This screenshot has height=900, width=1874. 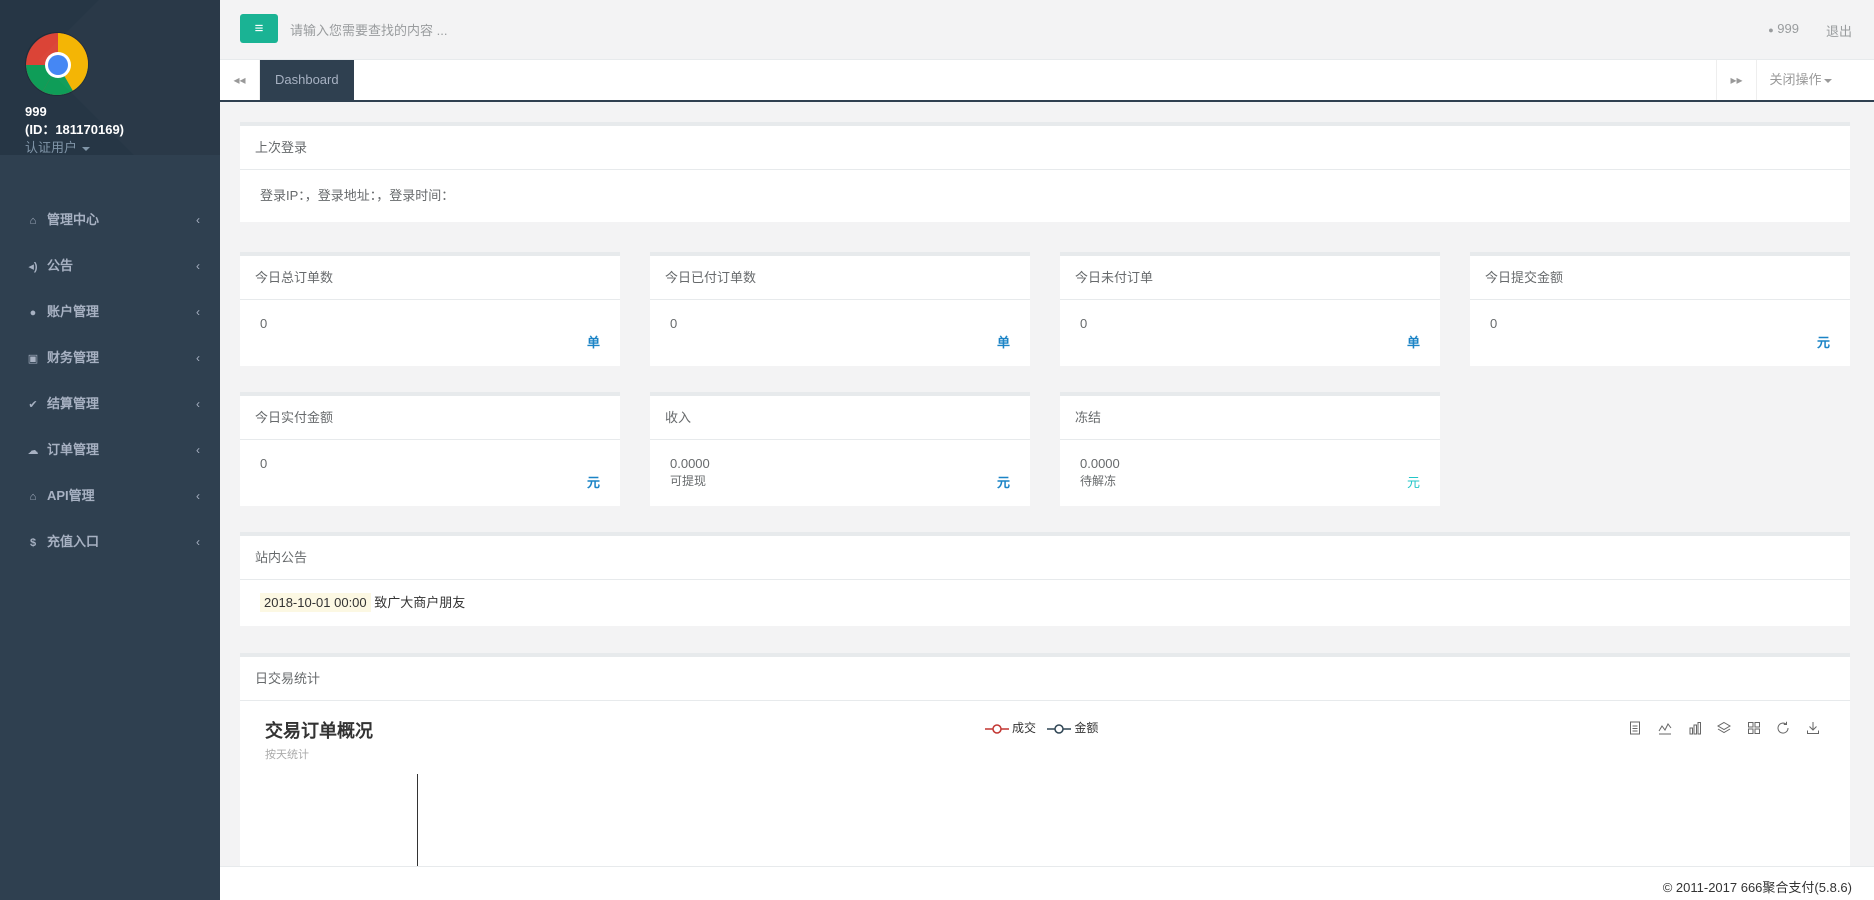 What do you see at coordinates (1045, 603) in the screenshot?
I see `notice-item: 2018-10-01 00:00 致广大商户朋友` at bounding box center [1045, 603].